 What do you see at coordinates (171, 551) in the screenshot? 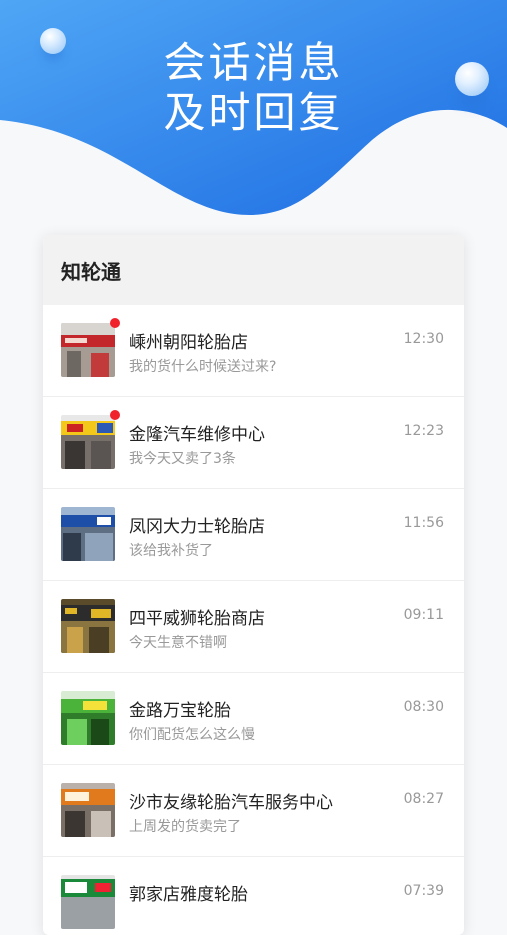
I see `conversation-preview: 该给我补货了` at bounding box center [171, 551].